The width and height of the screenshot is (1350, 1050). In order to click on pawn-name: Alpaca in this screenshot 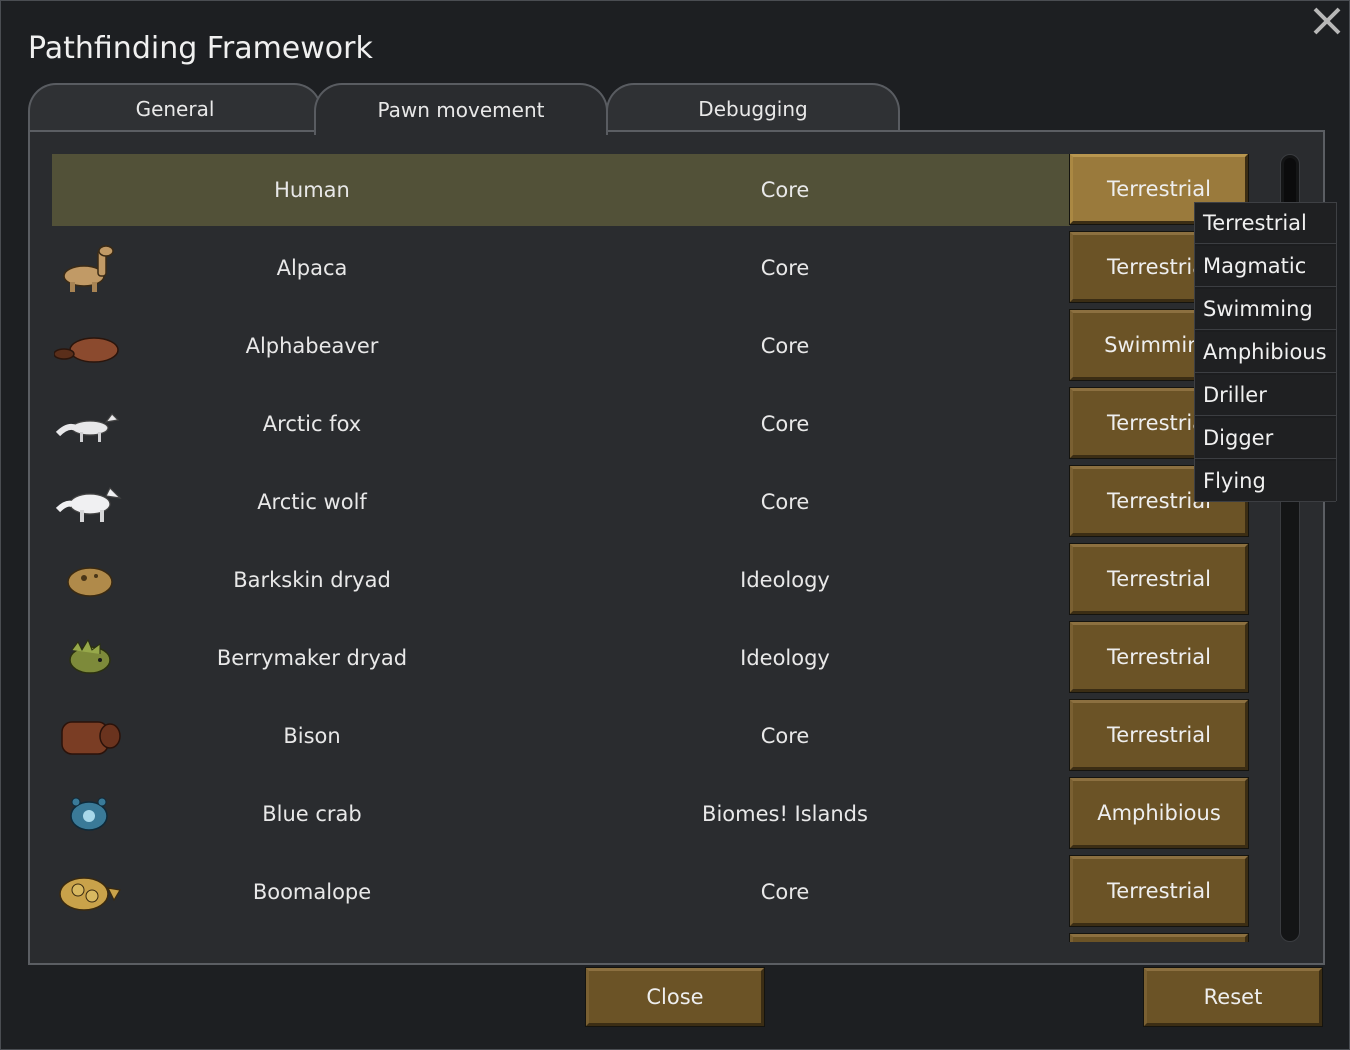, I will do `click(312, 268)`.